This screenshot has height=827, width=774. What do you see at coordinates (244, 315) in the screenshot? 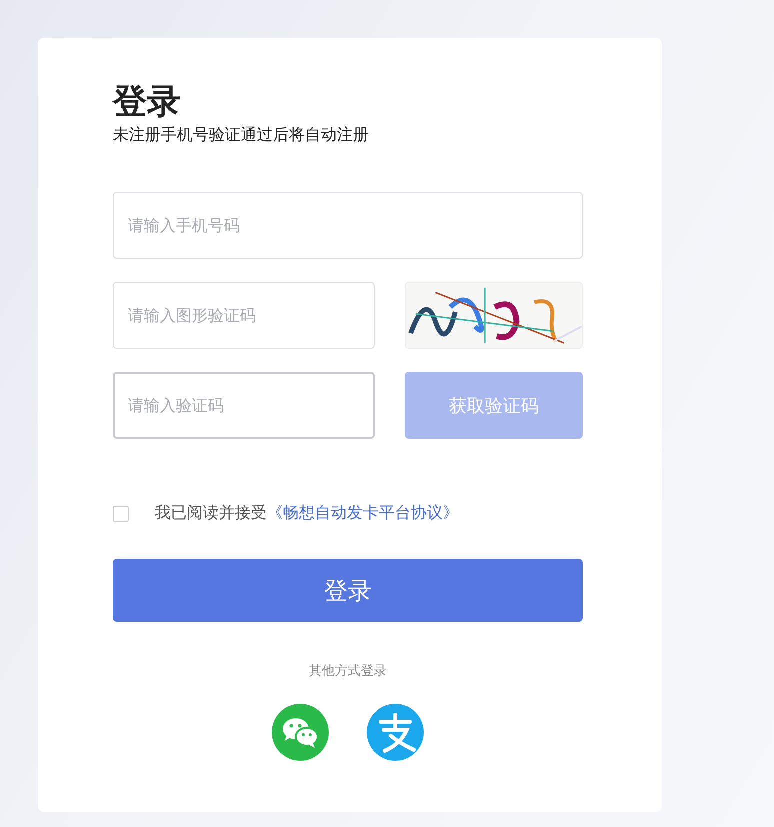
I see `input-field: 请输入图形验证码` at bounding box center [244, 315].